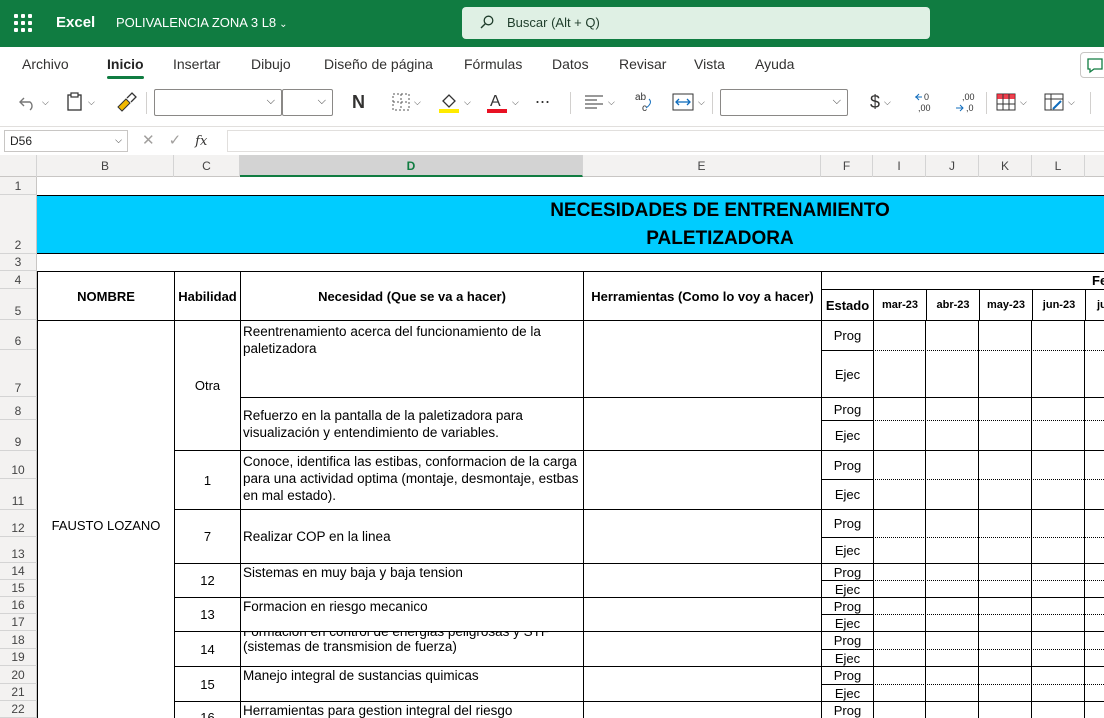 The image size is (1104, 718). Describe the element at coordinates (18, 408) in the screenshot. I see `row-header: 8` at that location.